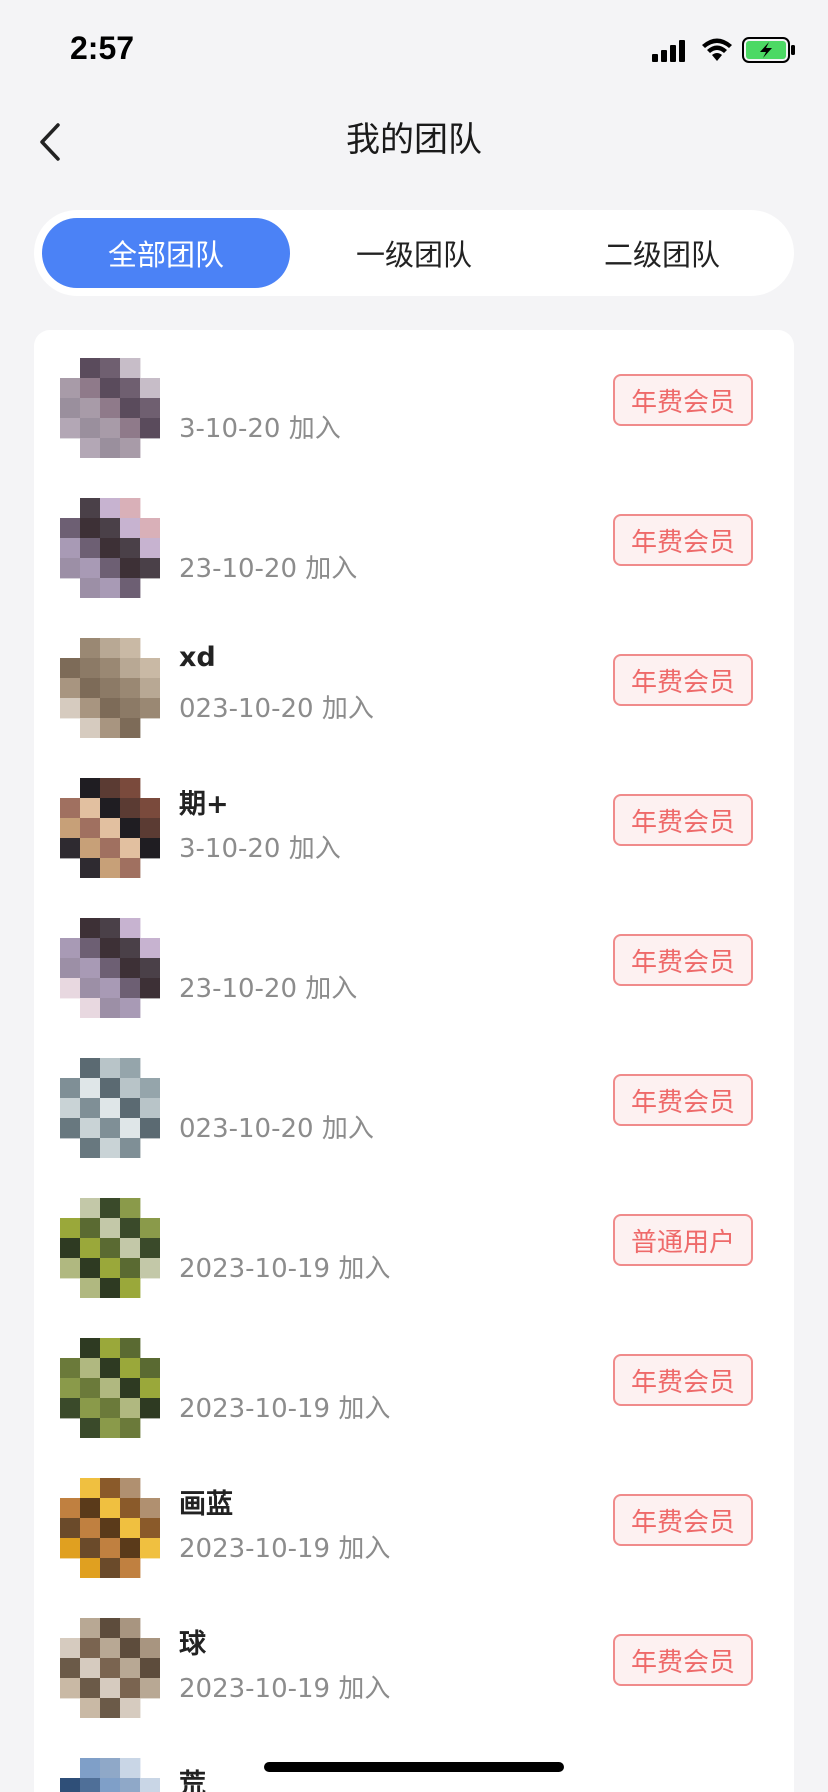  Describe the element at coordinates (166, 253) in the screenshot. I see `tab-all-teams: 全部团队` at that location.